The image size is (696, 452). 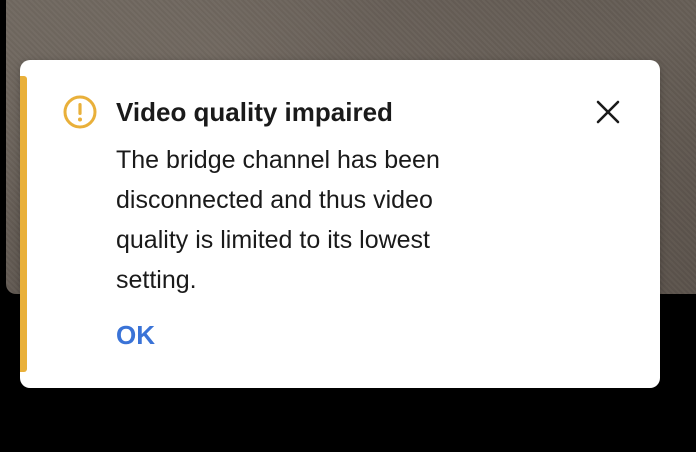 What do you see at coordinates (254, 112) in the screenshot?
I see `notification-title: Video quality impaired` at bounding box center [254, 112].